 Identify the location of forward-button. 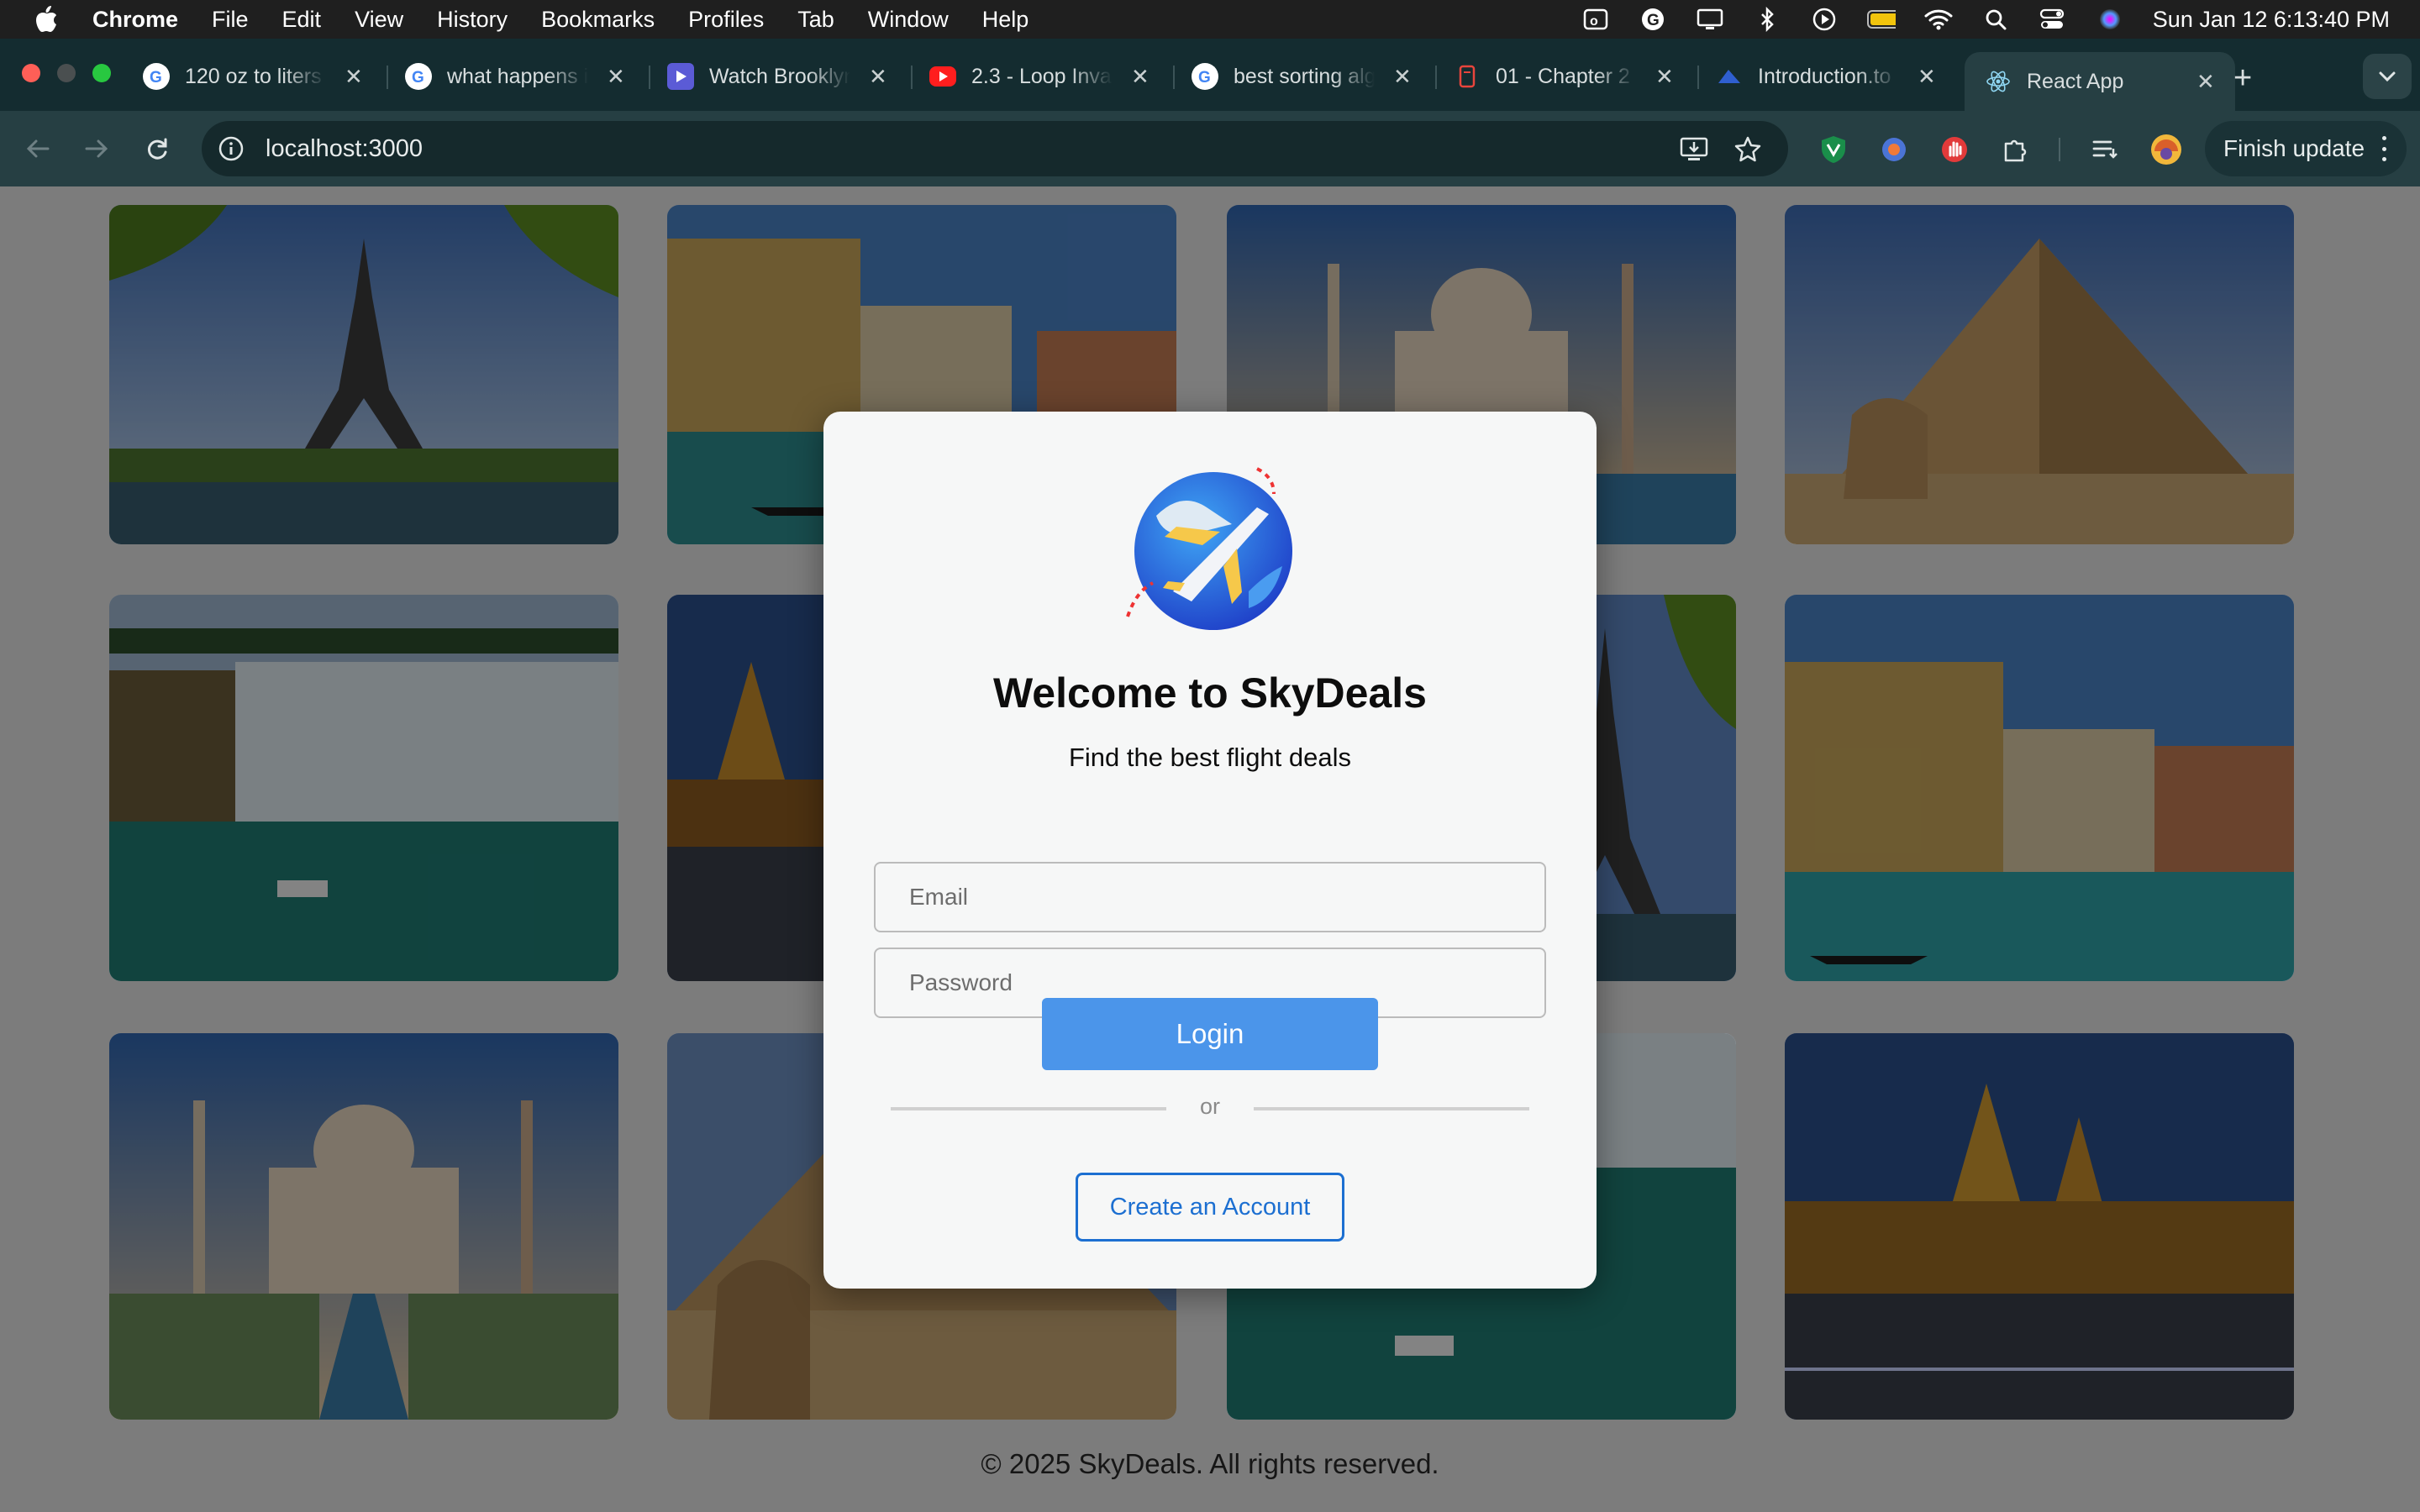
(96, 148).